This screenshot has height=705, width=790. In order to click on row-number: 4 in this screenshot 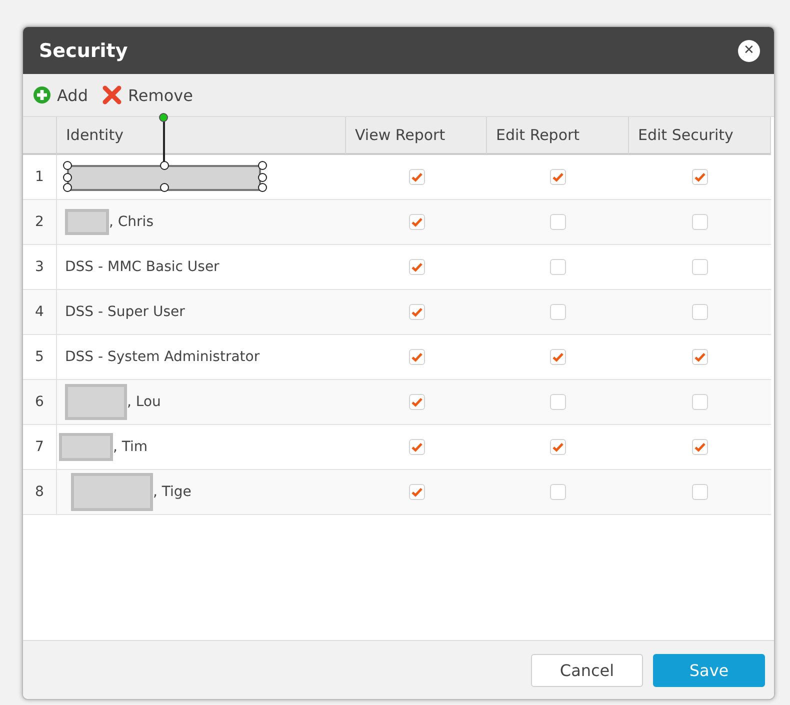, I will do `click(40, 312)`.